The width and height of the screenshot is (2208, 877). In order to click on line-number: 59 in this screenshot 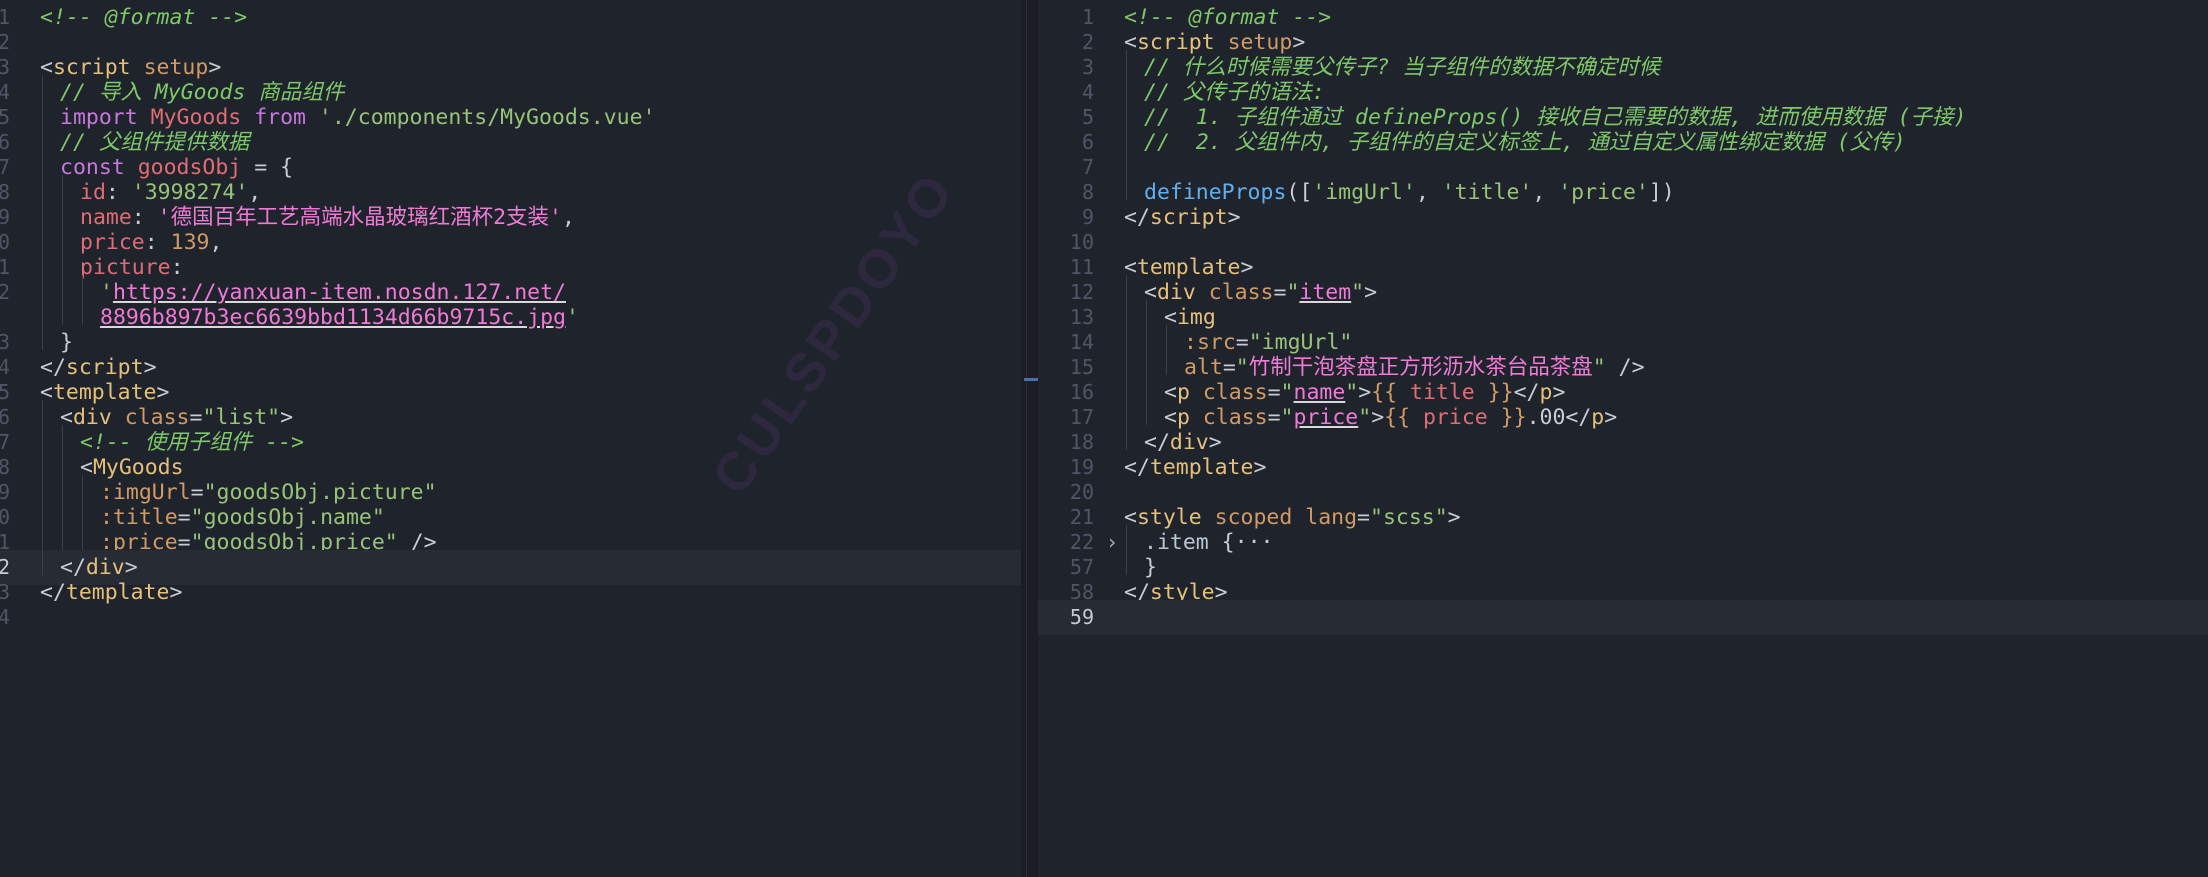, I will do `click(1081, 617)`.